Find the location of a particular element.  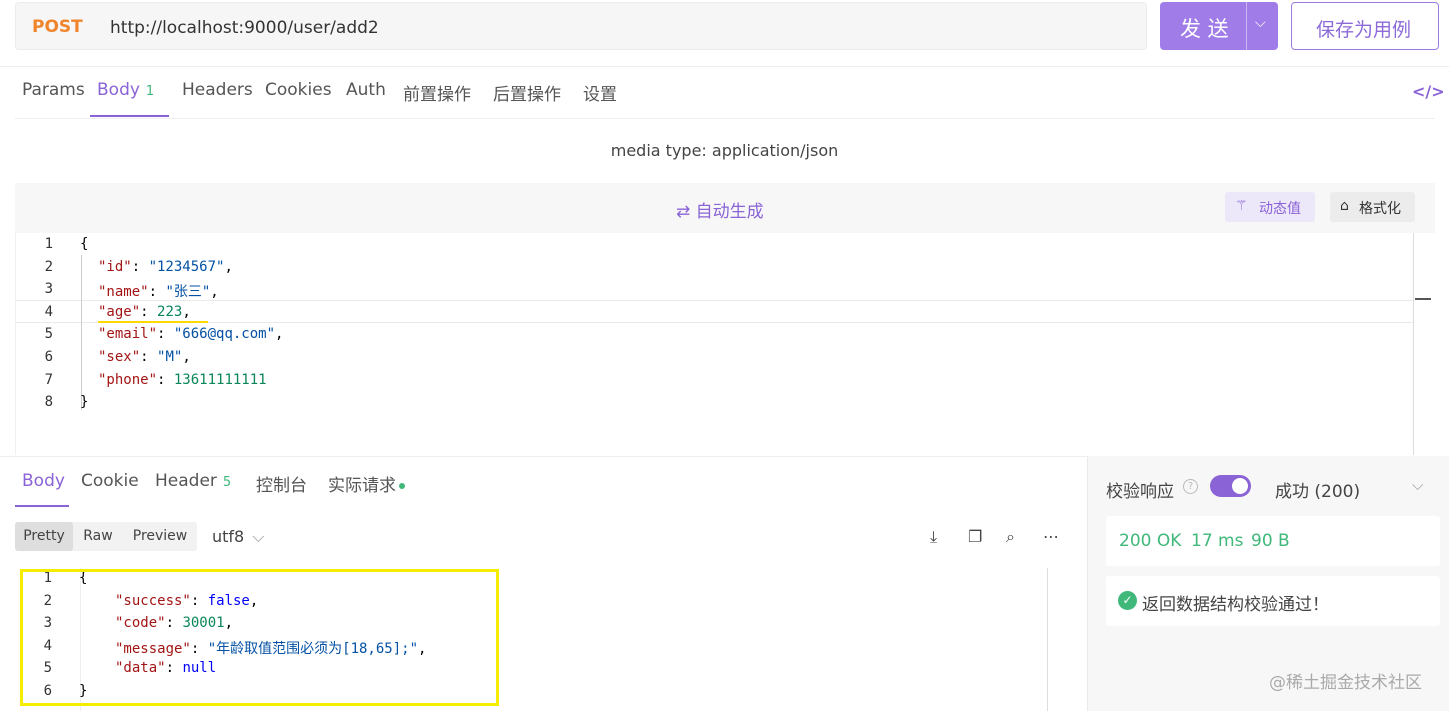

view-mode-switch: Pretty Raw Preview is located at coordinates (106, 536).